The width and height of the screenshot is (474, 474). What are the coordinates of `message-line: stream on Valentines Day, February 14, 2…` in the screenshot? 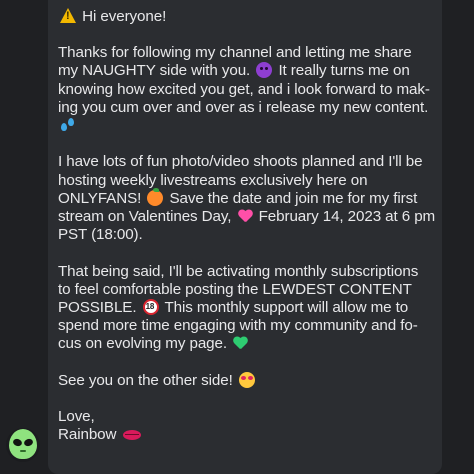 It's located at (247, 217).